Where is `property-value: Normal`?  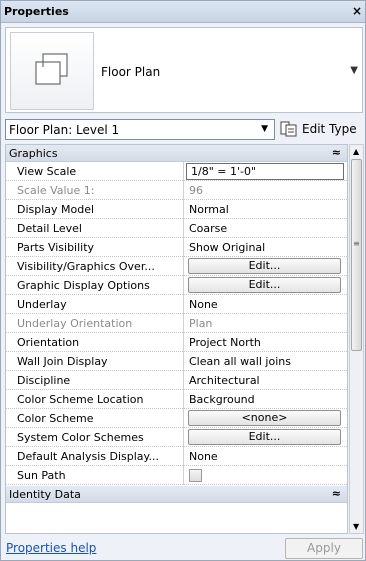
property-value: Normal is located at coordinates (266, 209).